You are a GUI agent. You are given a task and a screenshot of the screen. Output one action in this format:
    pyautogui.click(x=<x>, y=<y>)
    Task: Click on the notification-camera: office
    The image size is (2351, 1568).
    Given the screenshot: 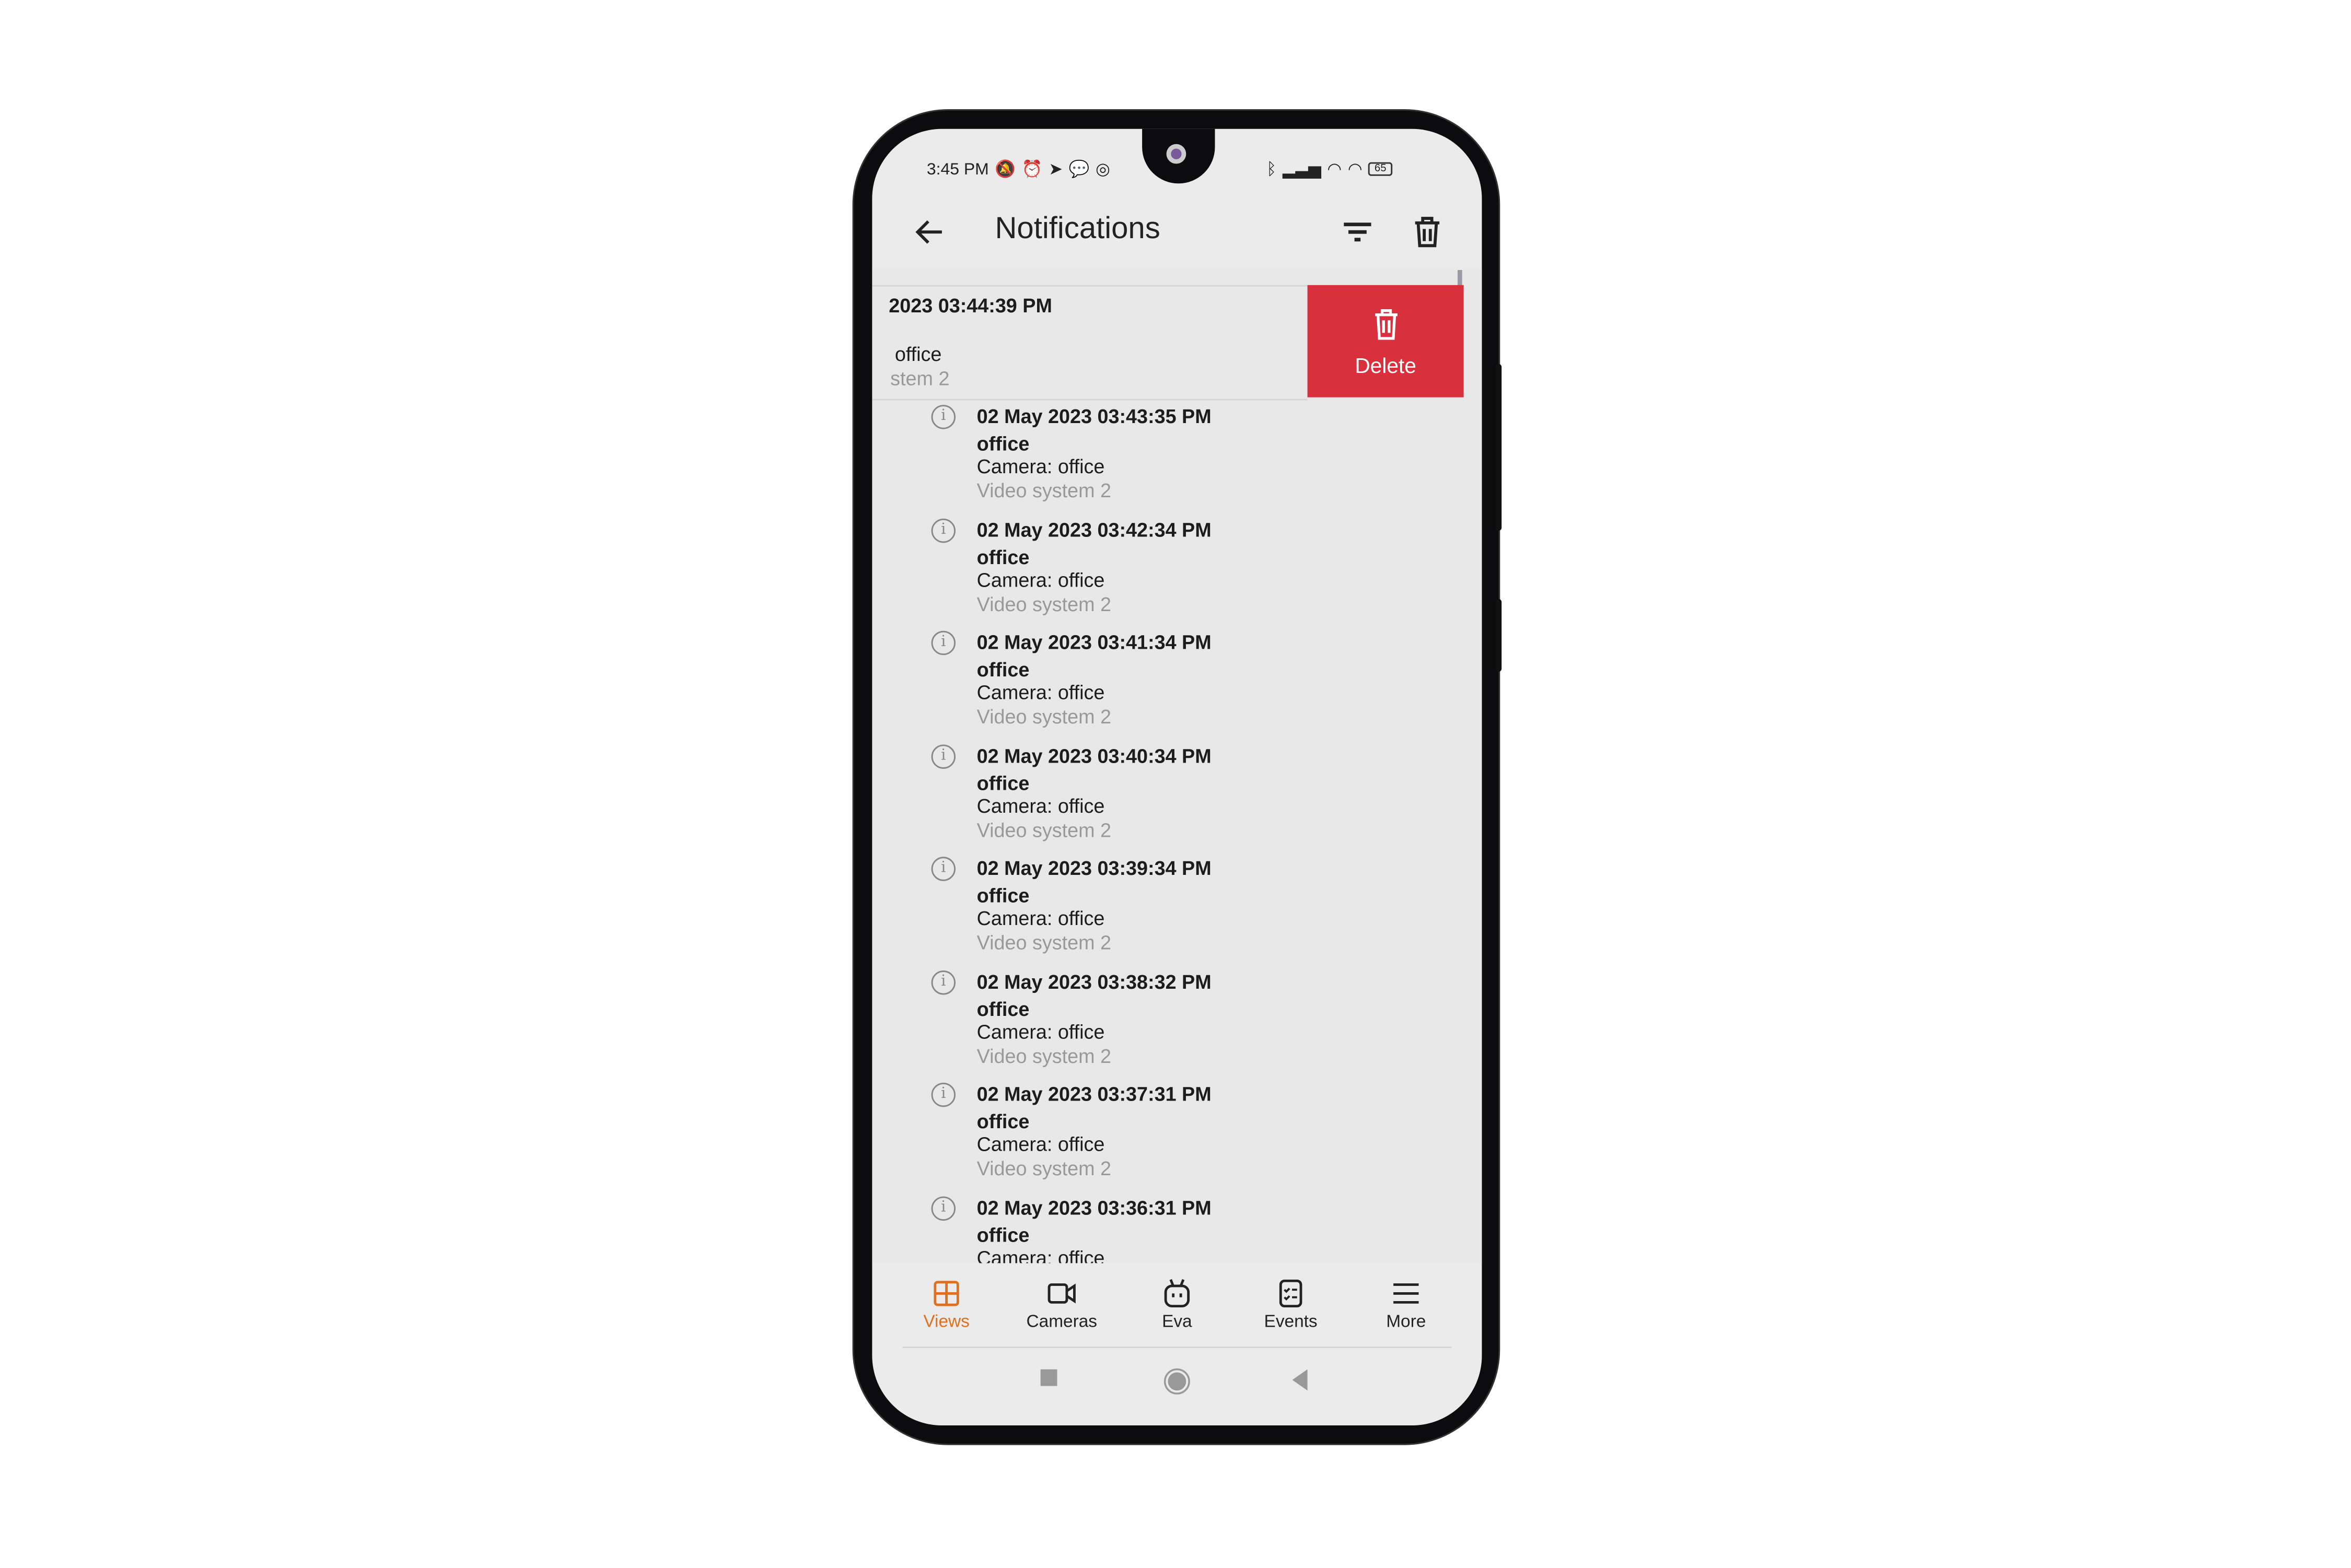 What is the action you would take?
    pyautogui.click(x=918, y=354)
    